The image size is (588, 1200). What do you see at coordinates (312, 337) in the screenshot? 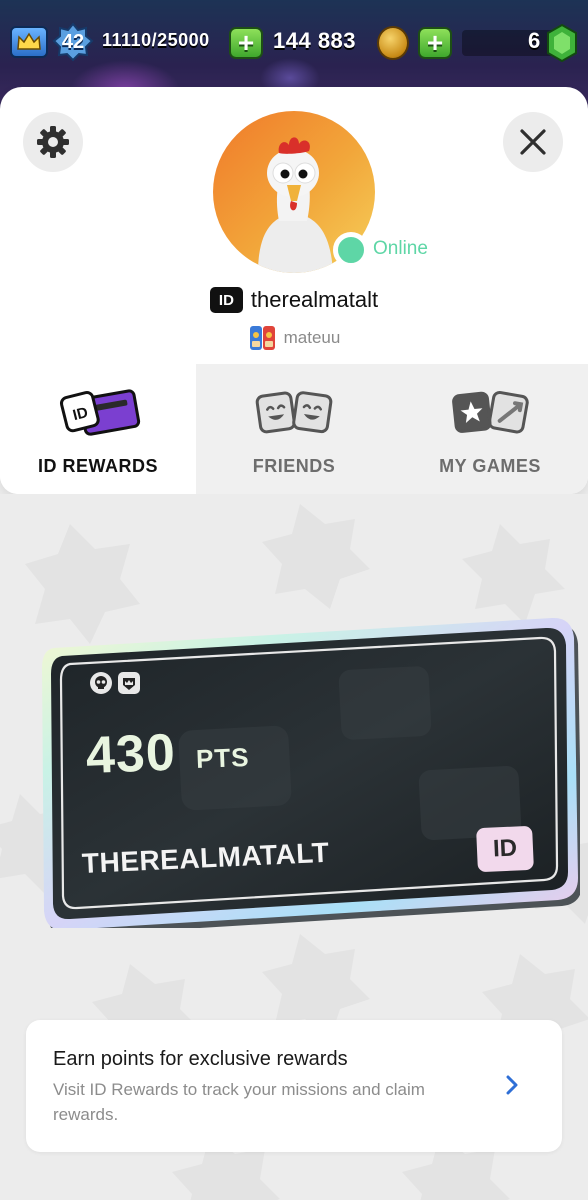
I see `game-account-name: mateuu` at bounding box center [312, 337].